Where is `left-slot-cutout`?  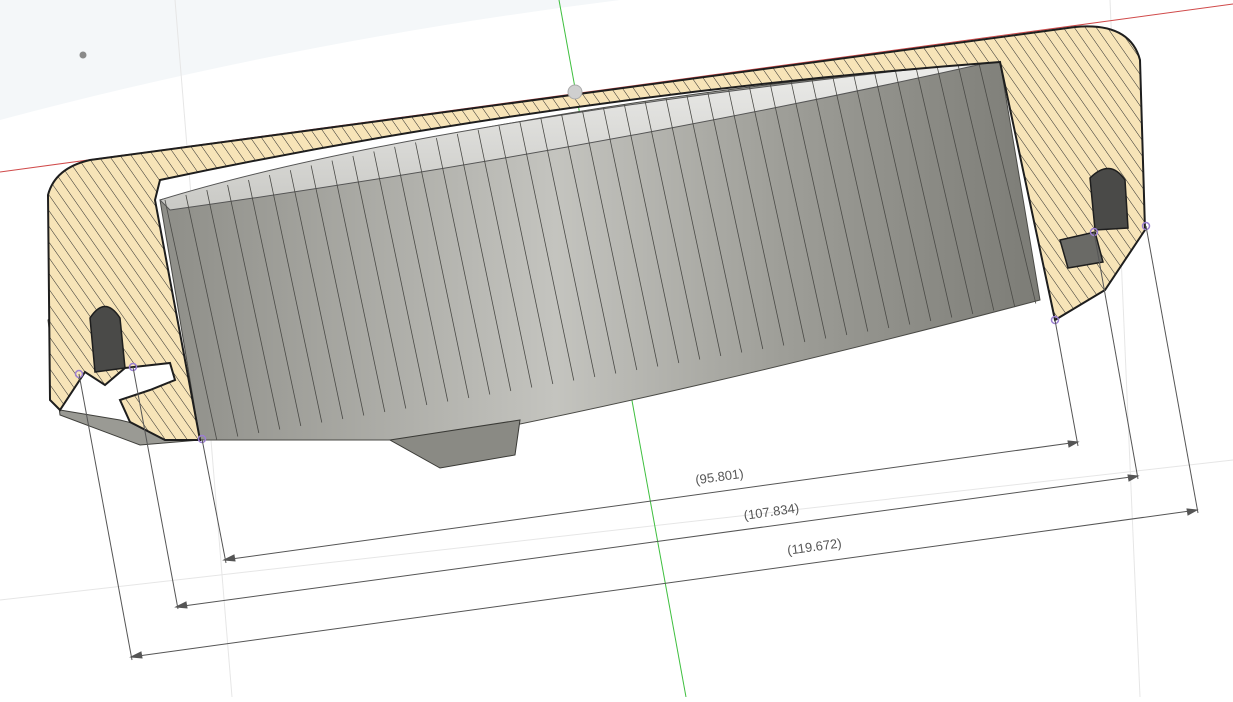
left-slot-cutout is located at coordinates (107, 339).